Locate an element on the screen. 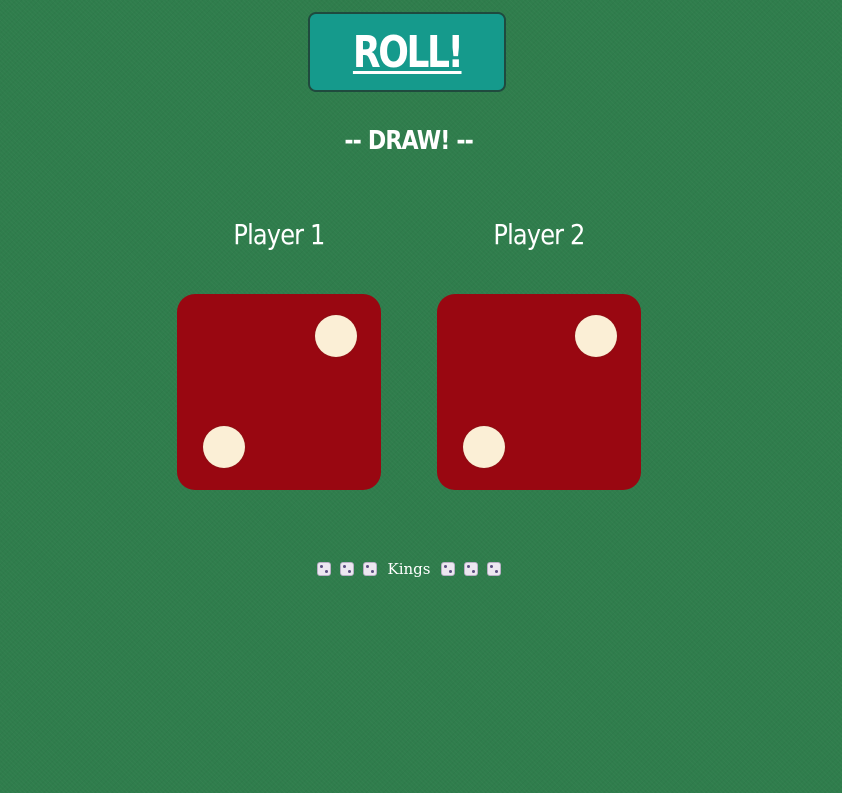  result-message: -- DRAW! -- is located at coordinates (409, 141).